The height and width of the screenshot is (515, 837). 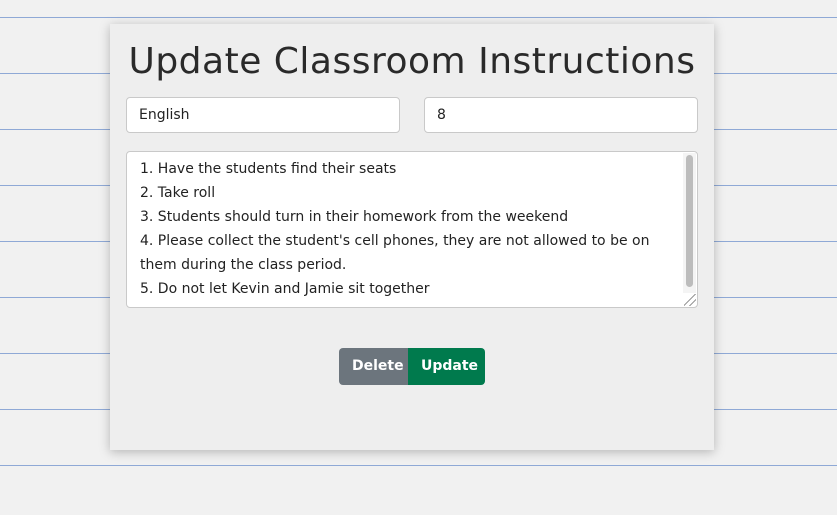 What do you see at coordinates (263, 115) in the screenshot?
I see `subject-input: English` at bounding box center [263, 115].